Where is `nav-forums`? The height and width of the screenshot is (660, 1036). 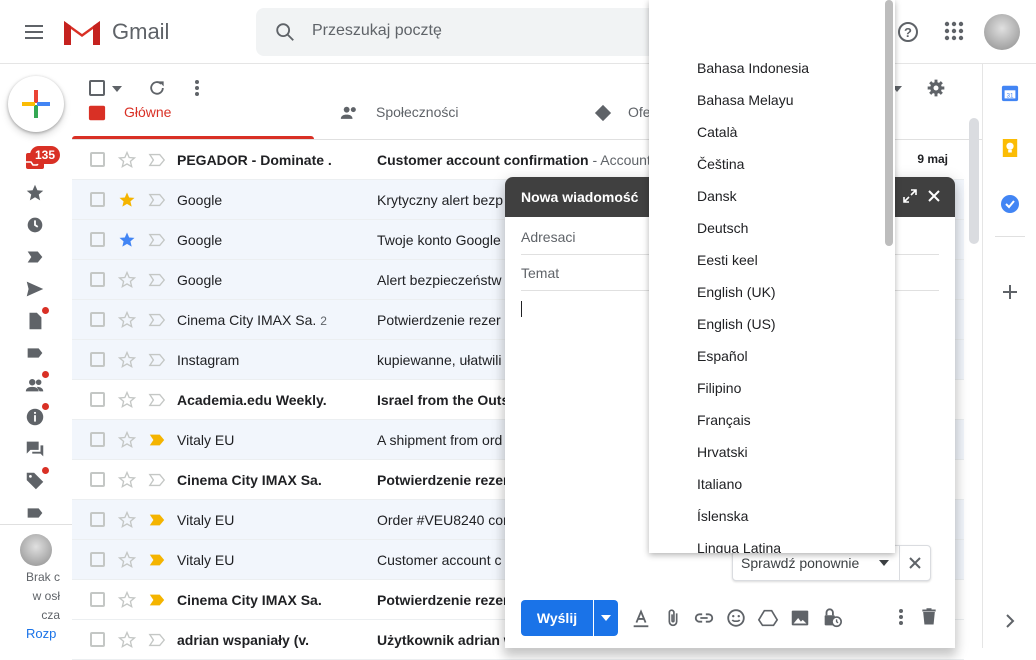
nav-forums is located at coordinates (35, 449).